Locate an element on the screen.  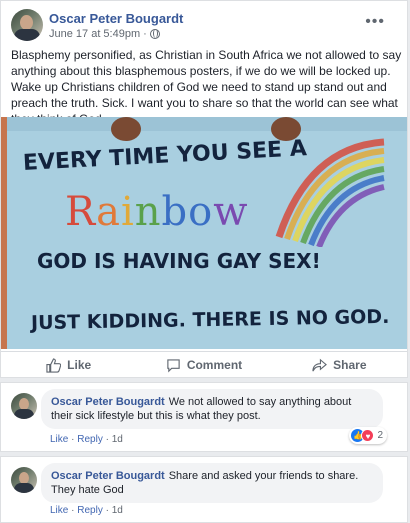
poster-background-edge is located at coordinates (4, 233).